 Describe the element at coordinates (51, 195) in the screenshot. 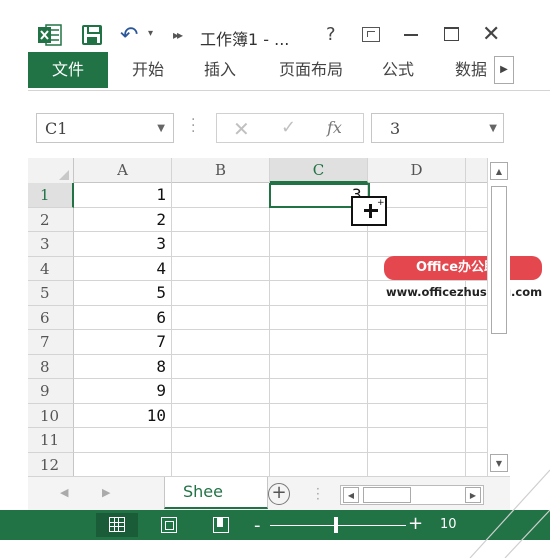

I see `row-header: 1` at that location.